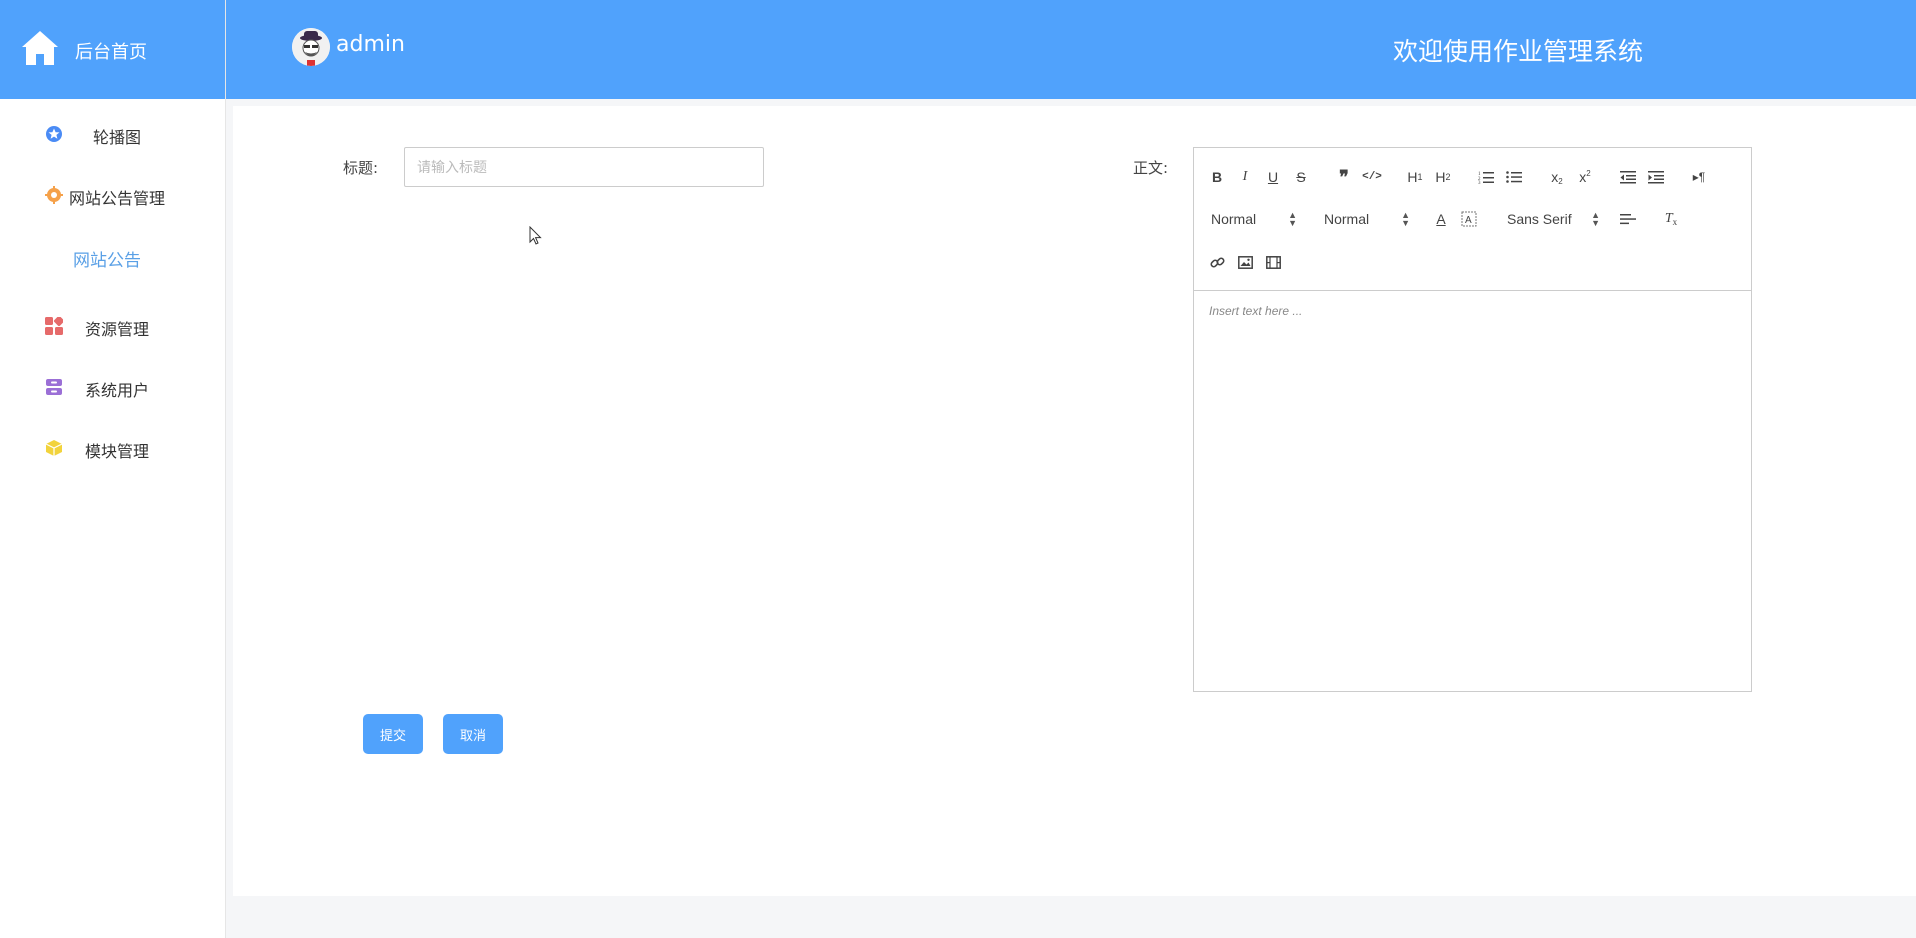  What do you see at coordinates (1514, 177) in the screenshot?
I see `bullet-list-icon` at bounding box center [1514, 177].